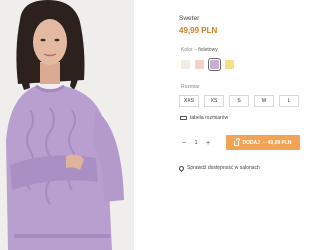  What do you see at coordinates (251, 142) in the screenshot?
I see `add-to-cart-label: DODAJ` at bounding box center [251, 142].